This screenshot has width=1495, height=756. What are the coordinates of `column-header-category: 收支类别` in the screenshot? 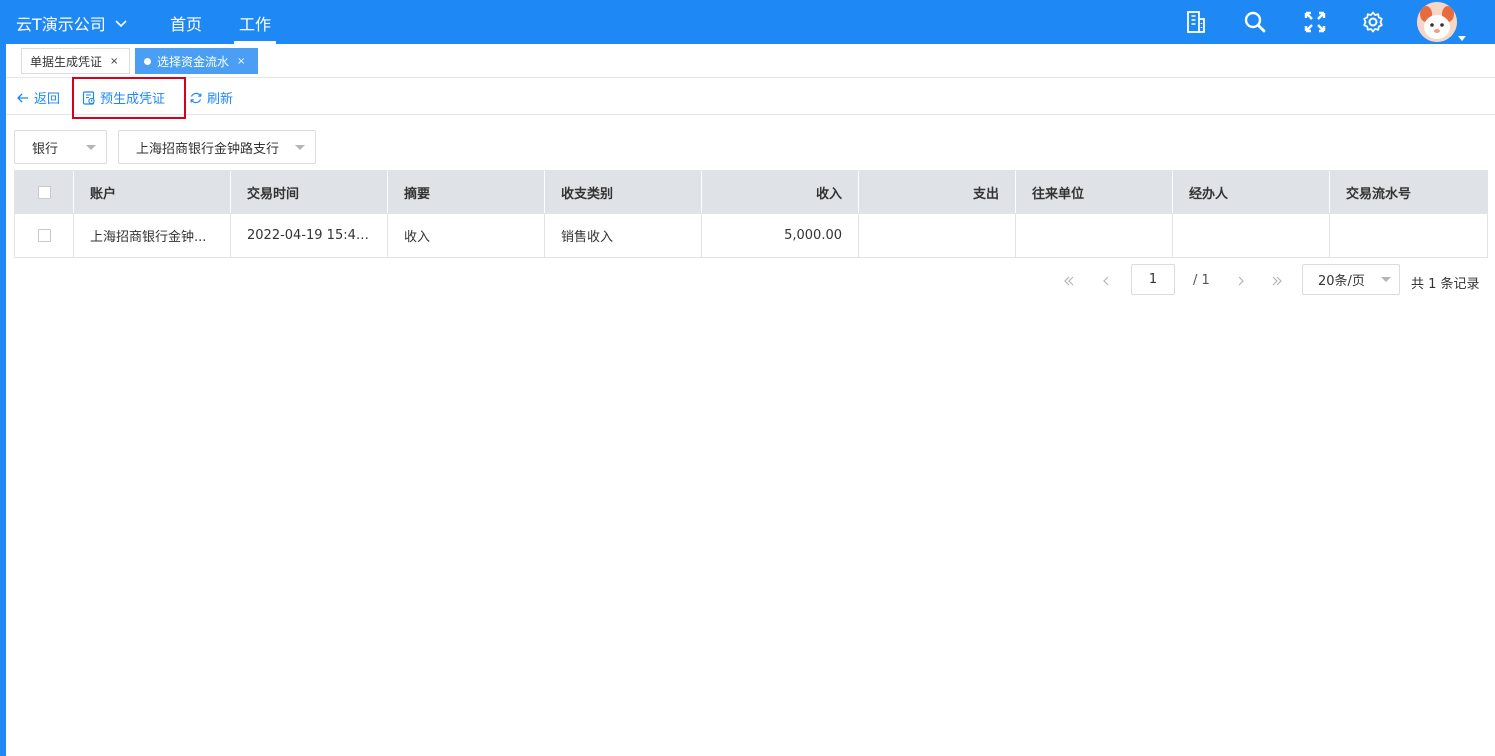 It's located at (623, 192).